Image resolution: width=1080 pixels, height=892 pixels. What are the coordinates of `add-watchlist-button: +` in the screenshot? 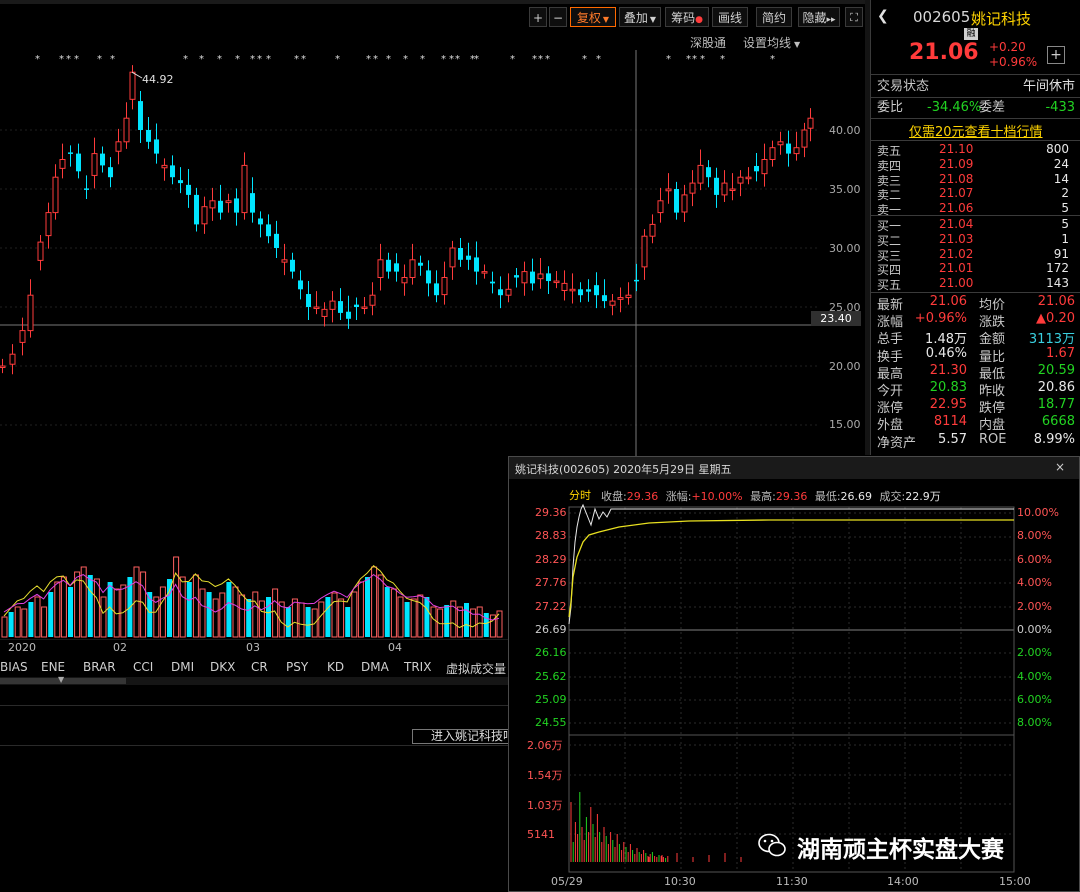 It's located at (1056, 55).